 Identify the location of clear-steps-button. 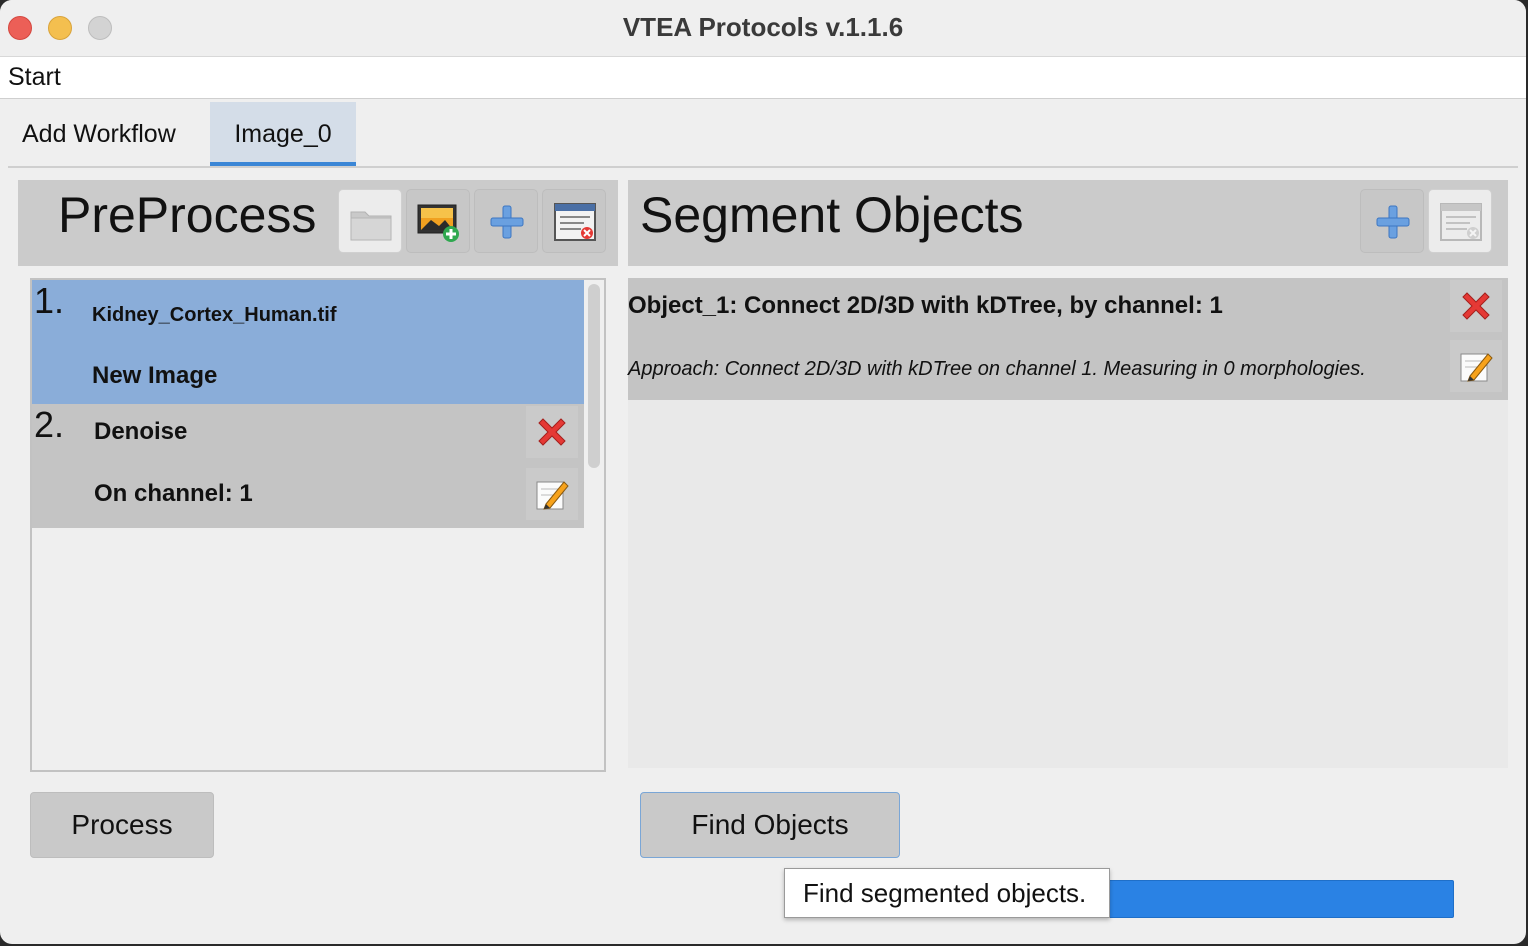
(574, 221).